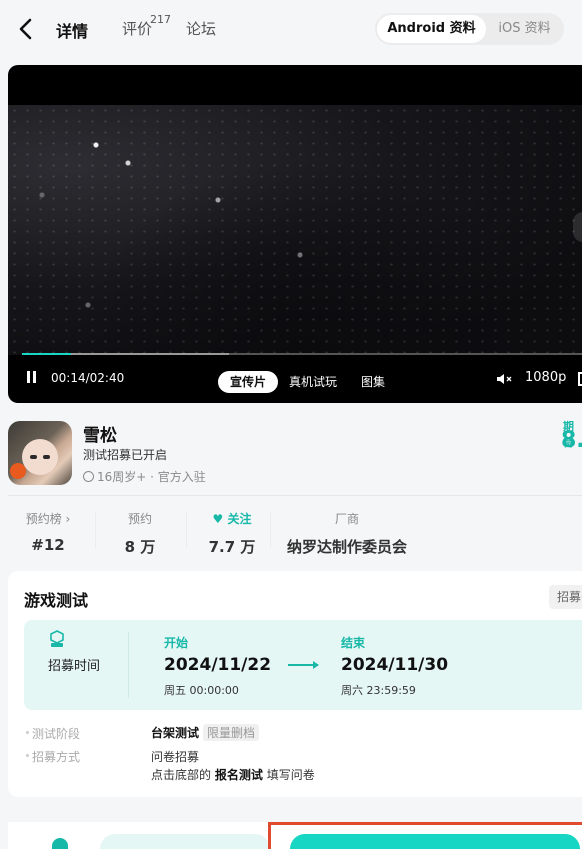  Describe the element at coordinates (125, 455) in the screenshot. I see `game-status: 测试招募已开启` at that location.